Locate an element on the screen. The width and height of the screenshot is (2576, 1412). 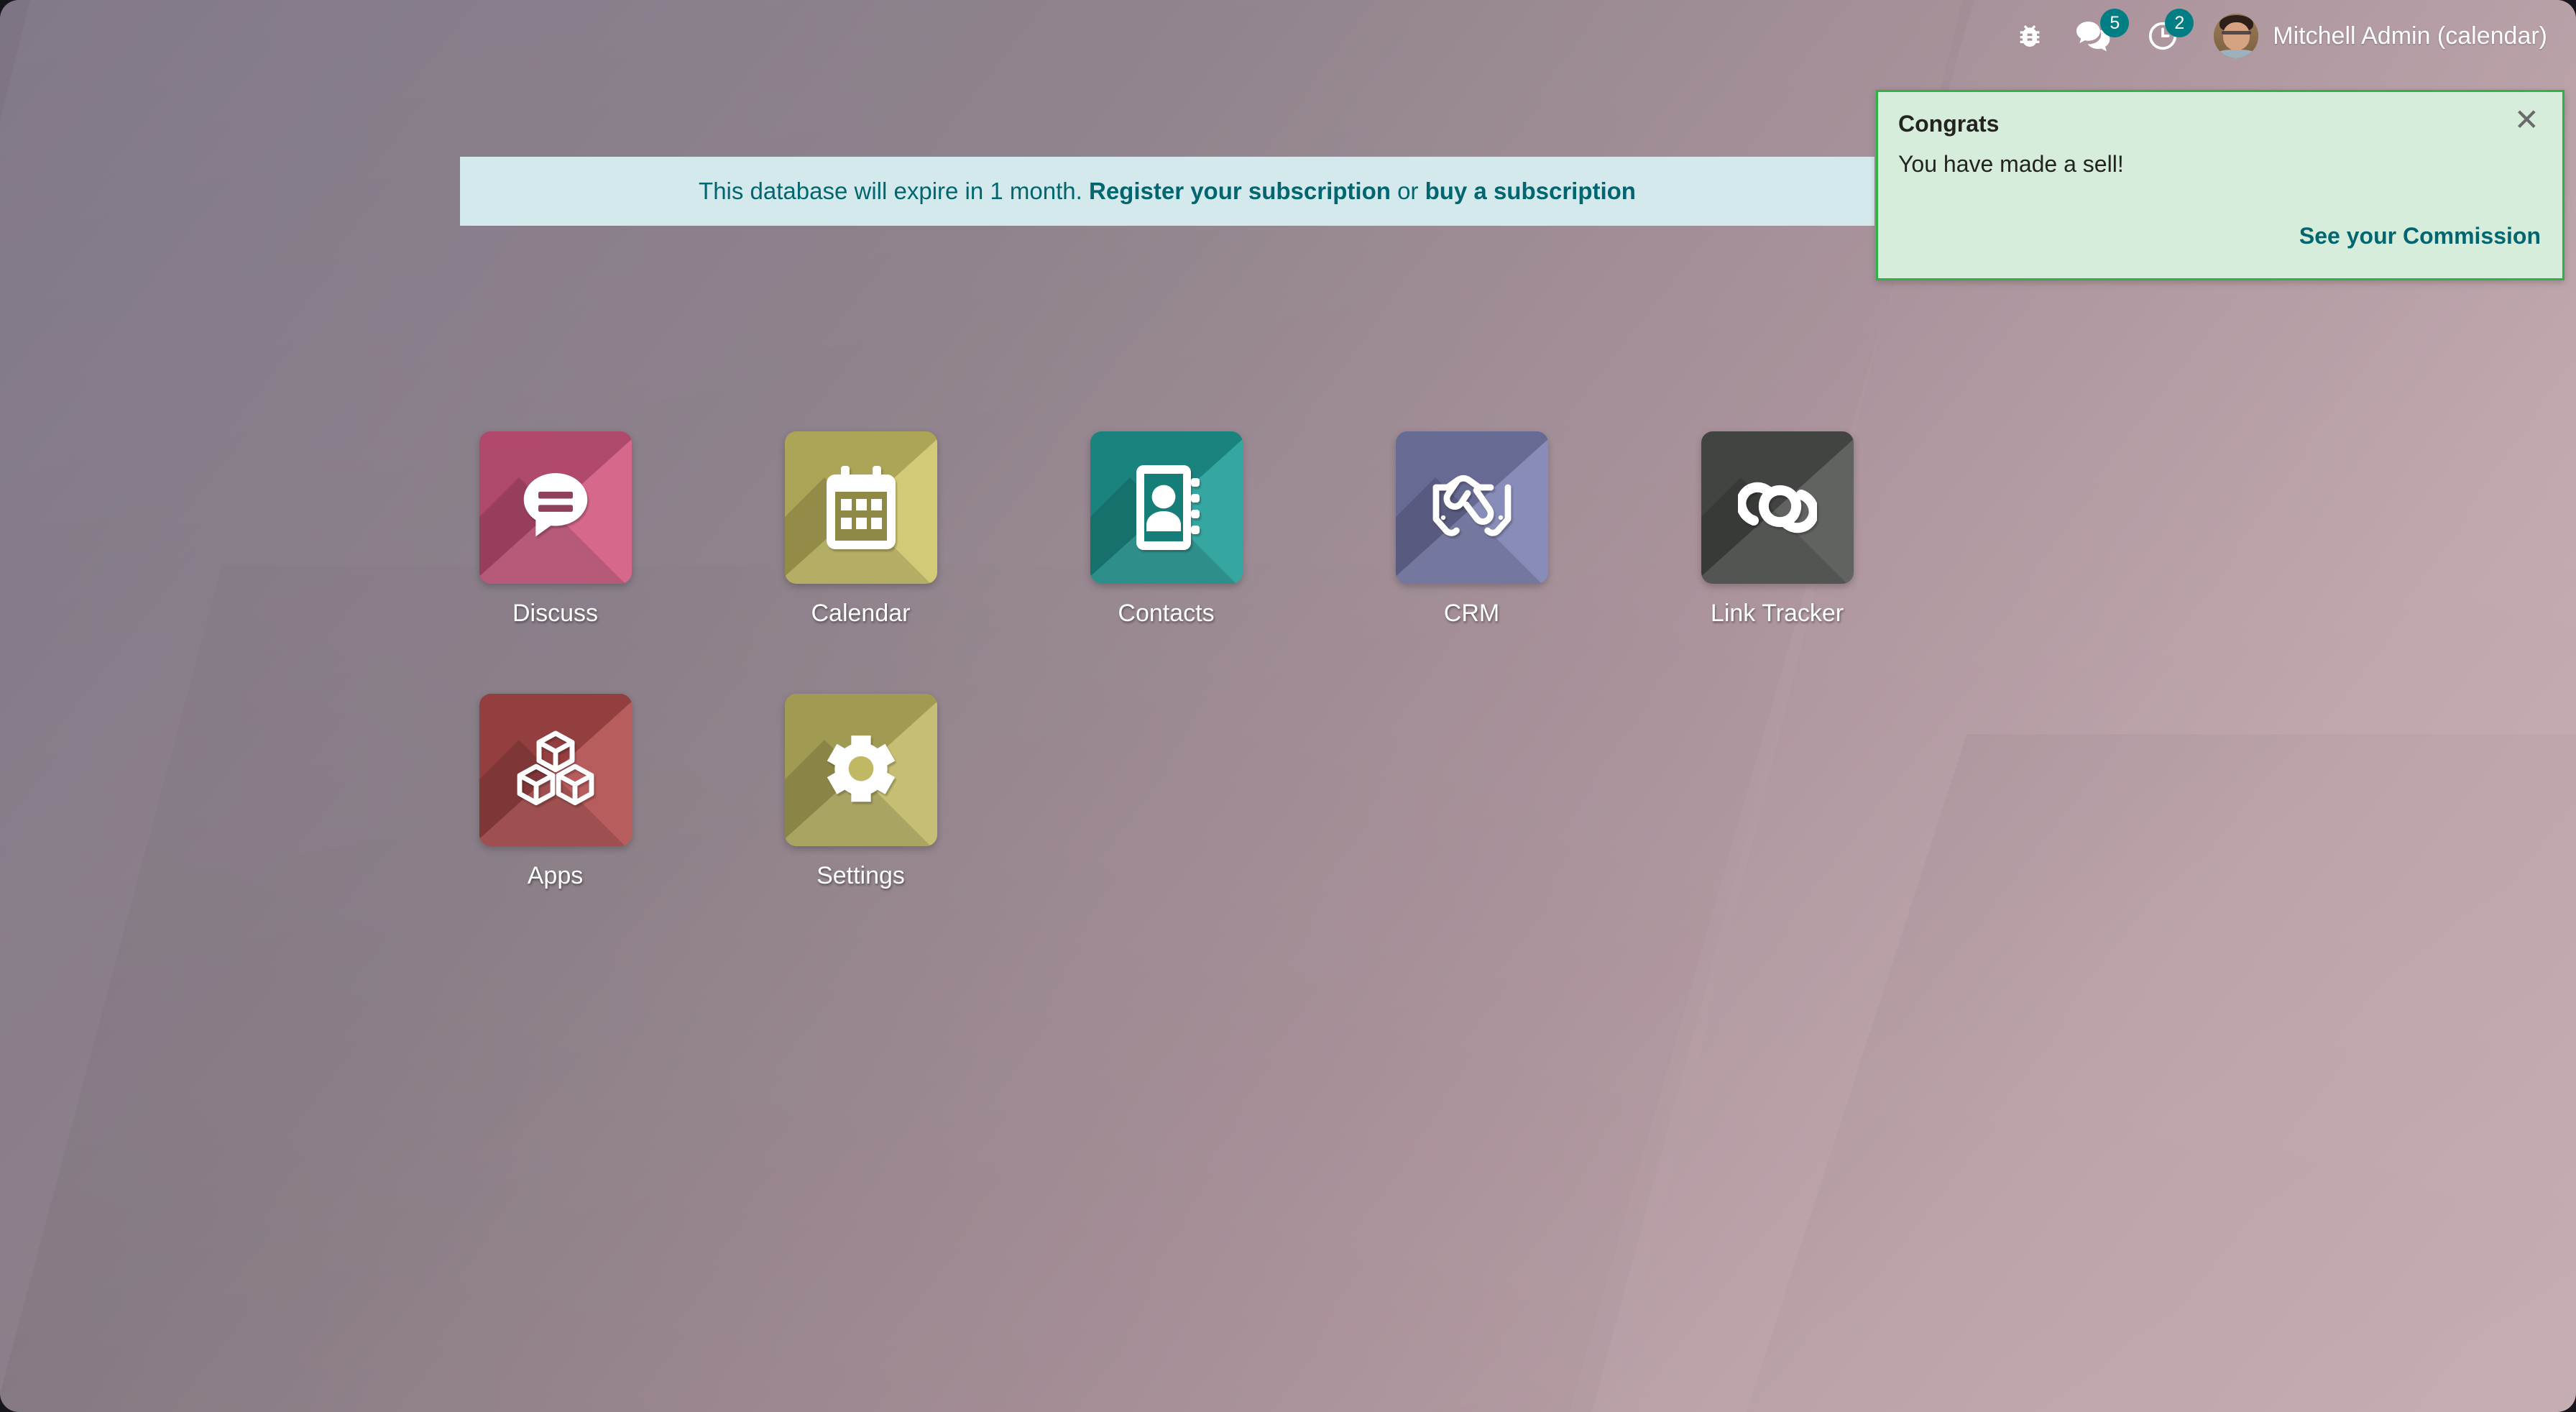
messages-badge: 5 is located at coordinates (2115, 23).